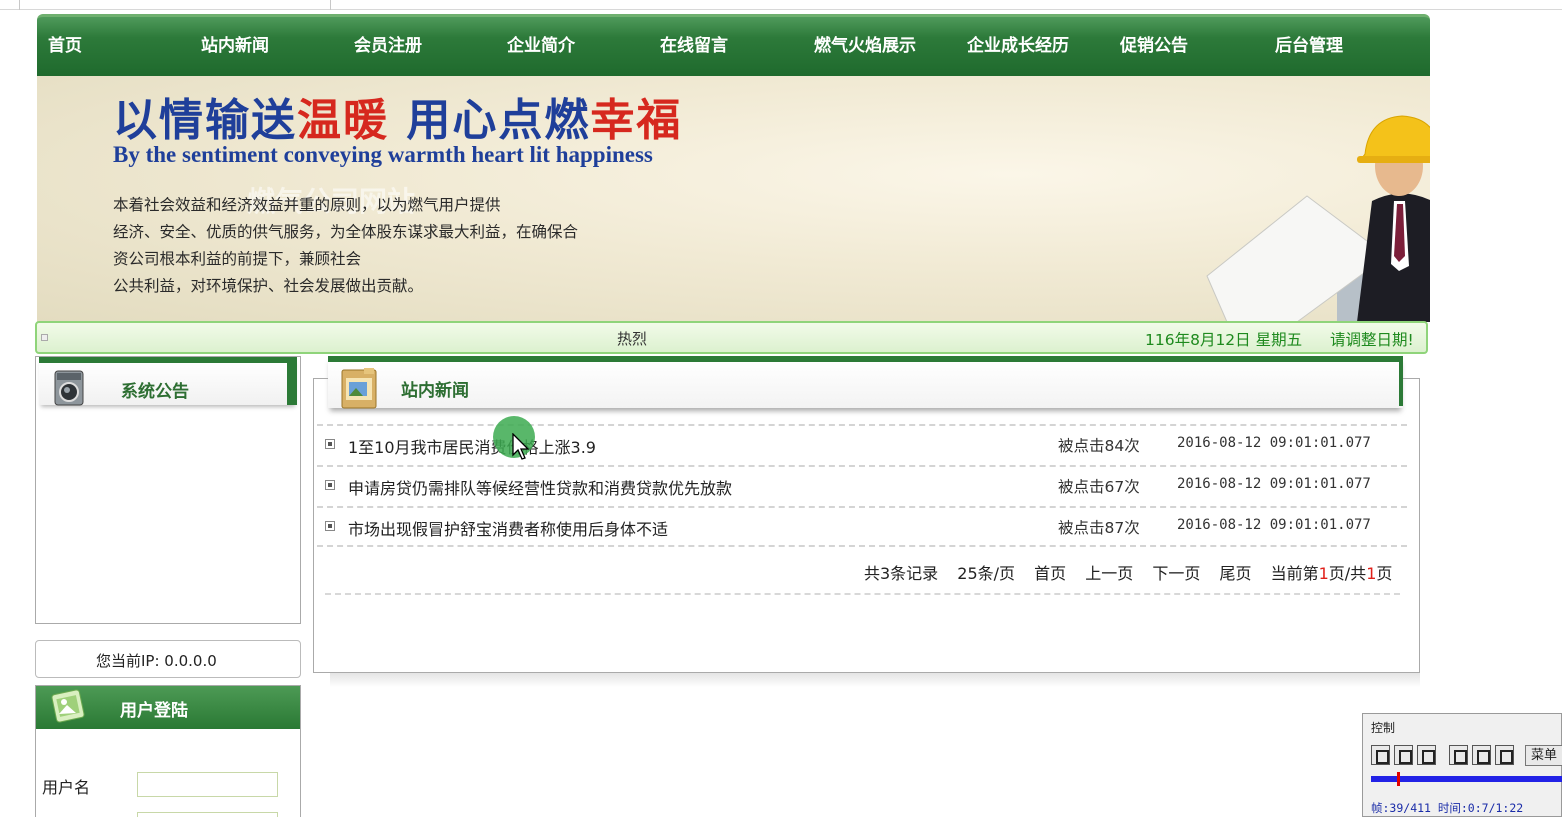  I want to click on frame-time-readout: 帧:39/411 时间:0:7/1:22, so click(1447, 808).